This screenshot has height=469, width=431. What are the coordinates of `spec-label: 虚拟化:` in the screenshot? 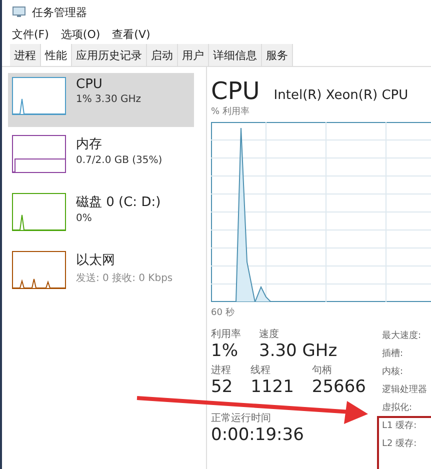 It's located at (398, 408).